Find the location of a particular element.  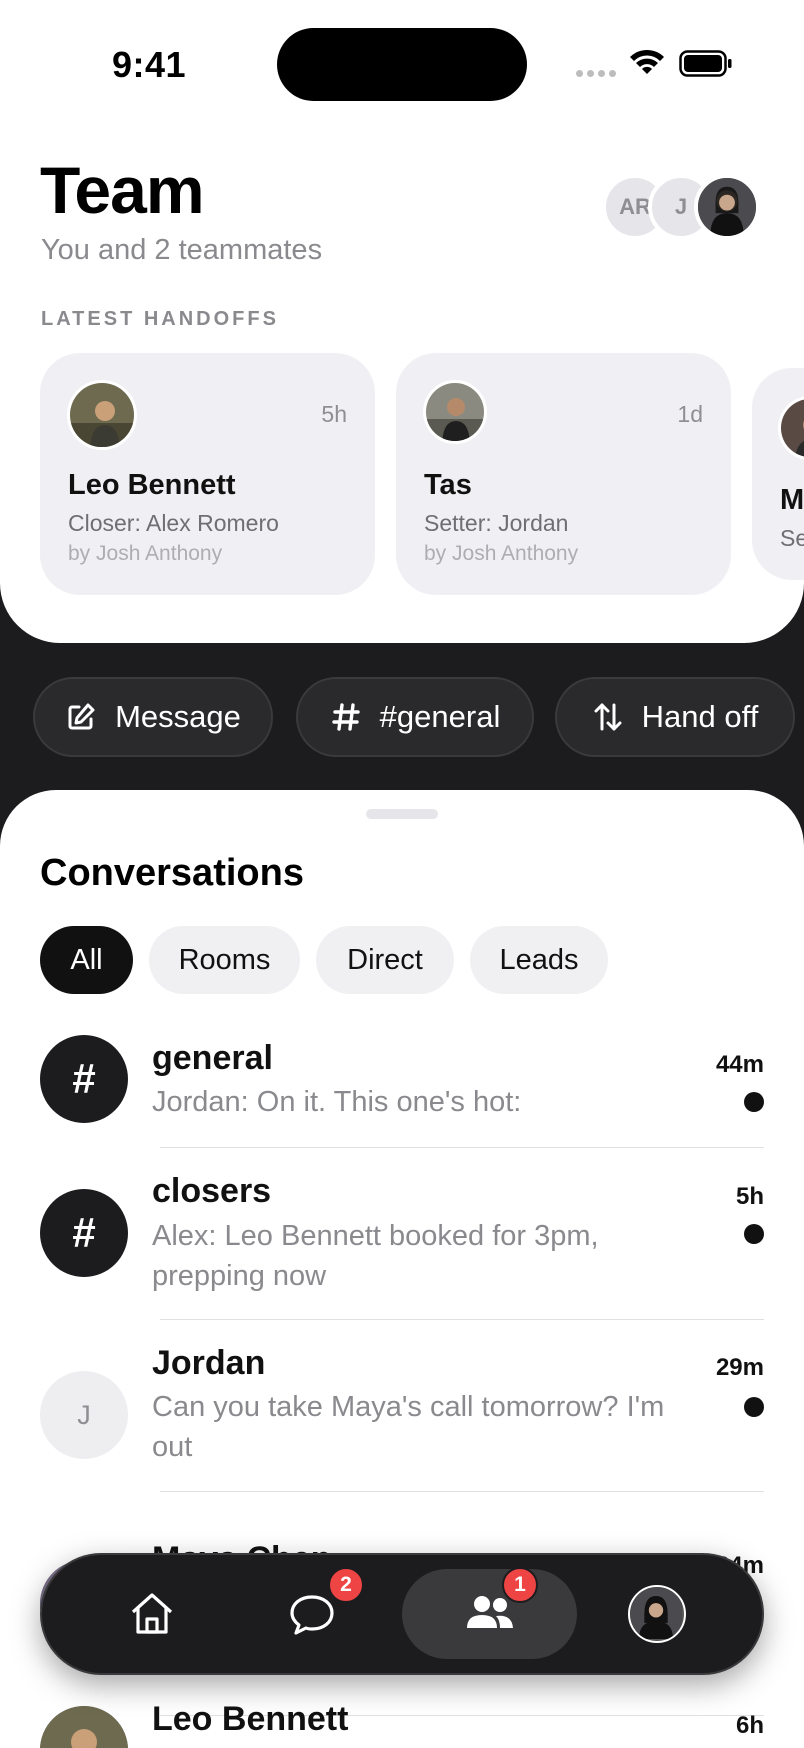

handoff-role: Se is located at coordinates (792, 538).